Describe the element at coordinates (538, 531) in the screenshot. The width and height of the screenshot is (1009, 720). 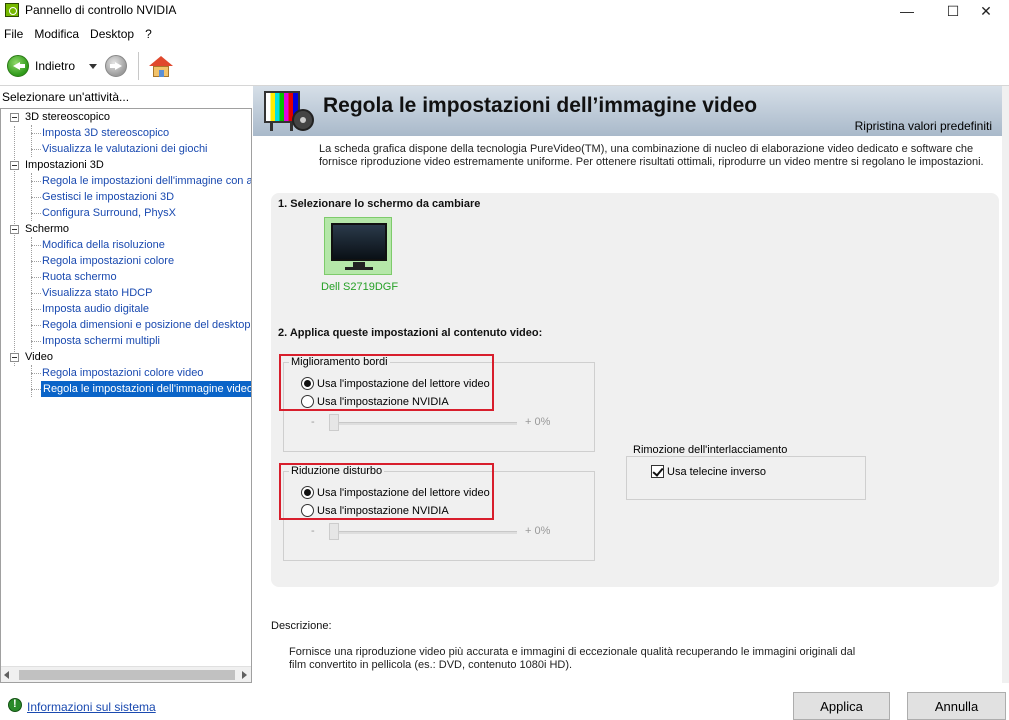
I see `noise-slider-value: + 0%` at that location.